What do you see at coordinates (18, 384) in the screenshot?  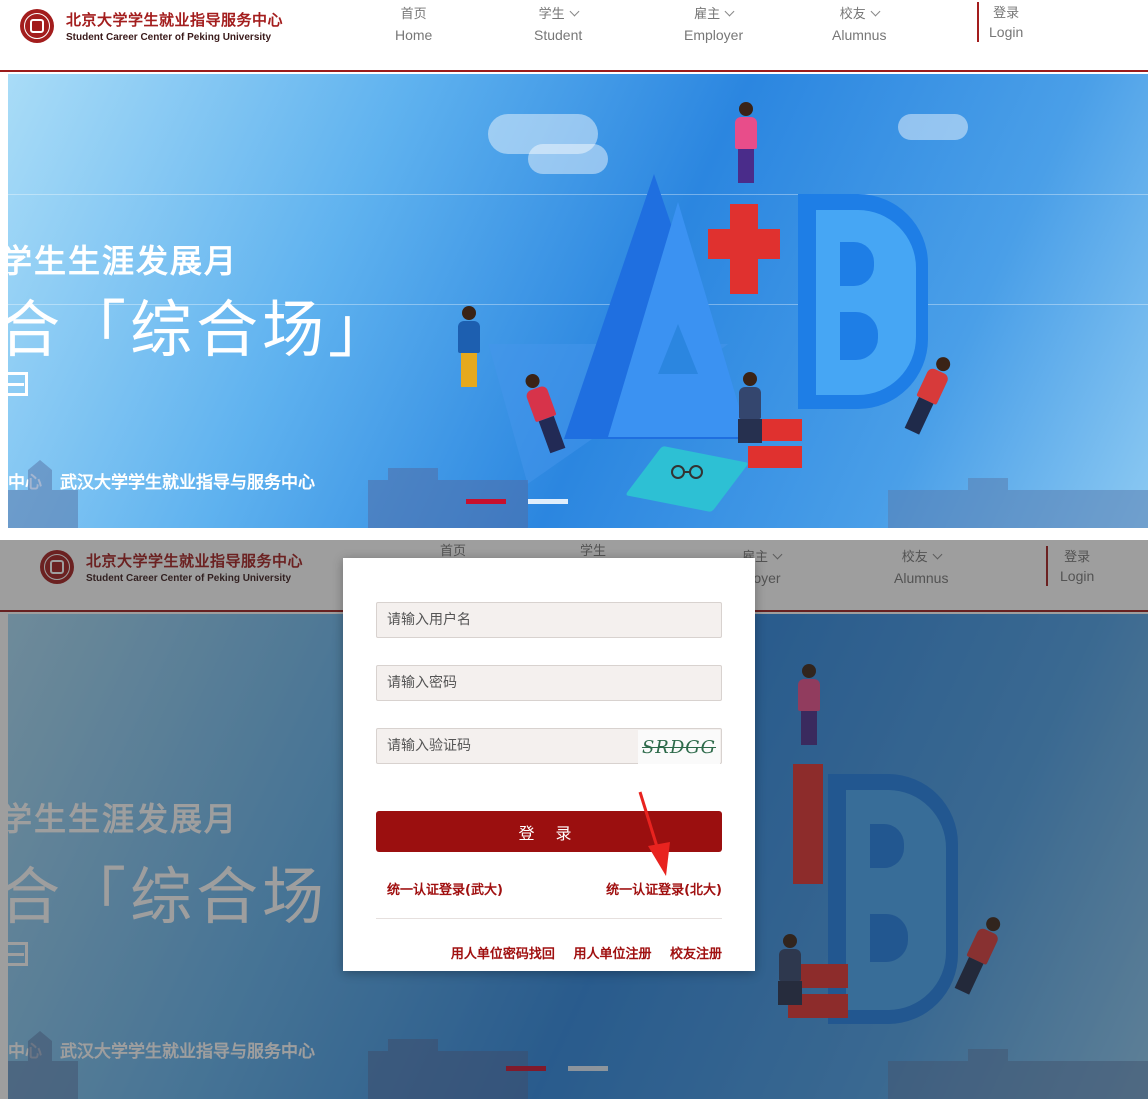 I see `banner-title-line3` at bounding box center [18, 384].